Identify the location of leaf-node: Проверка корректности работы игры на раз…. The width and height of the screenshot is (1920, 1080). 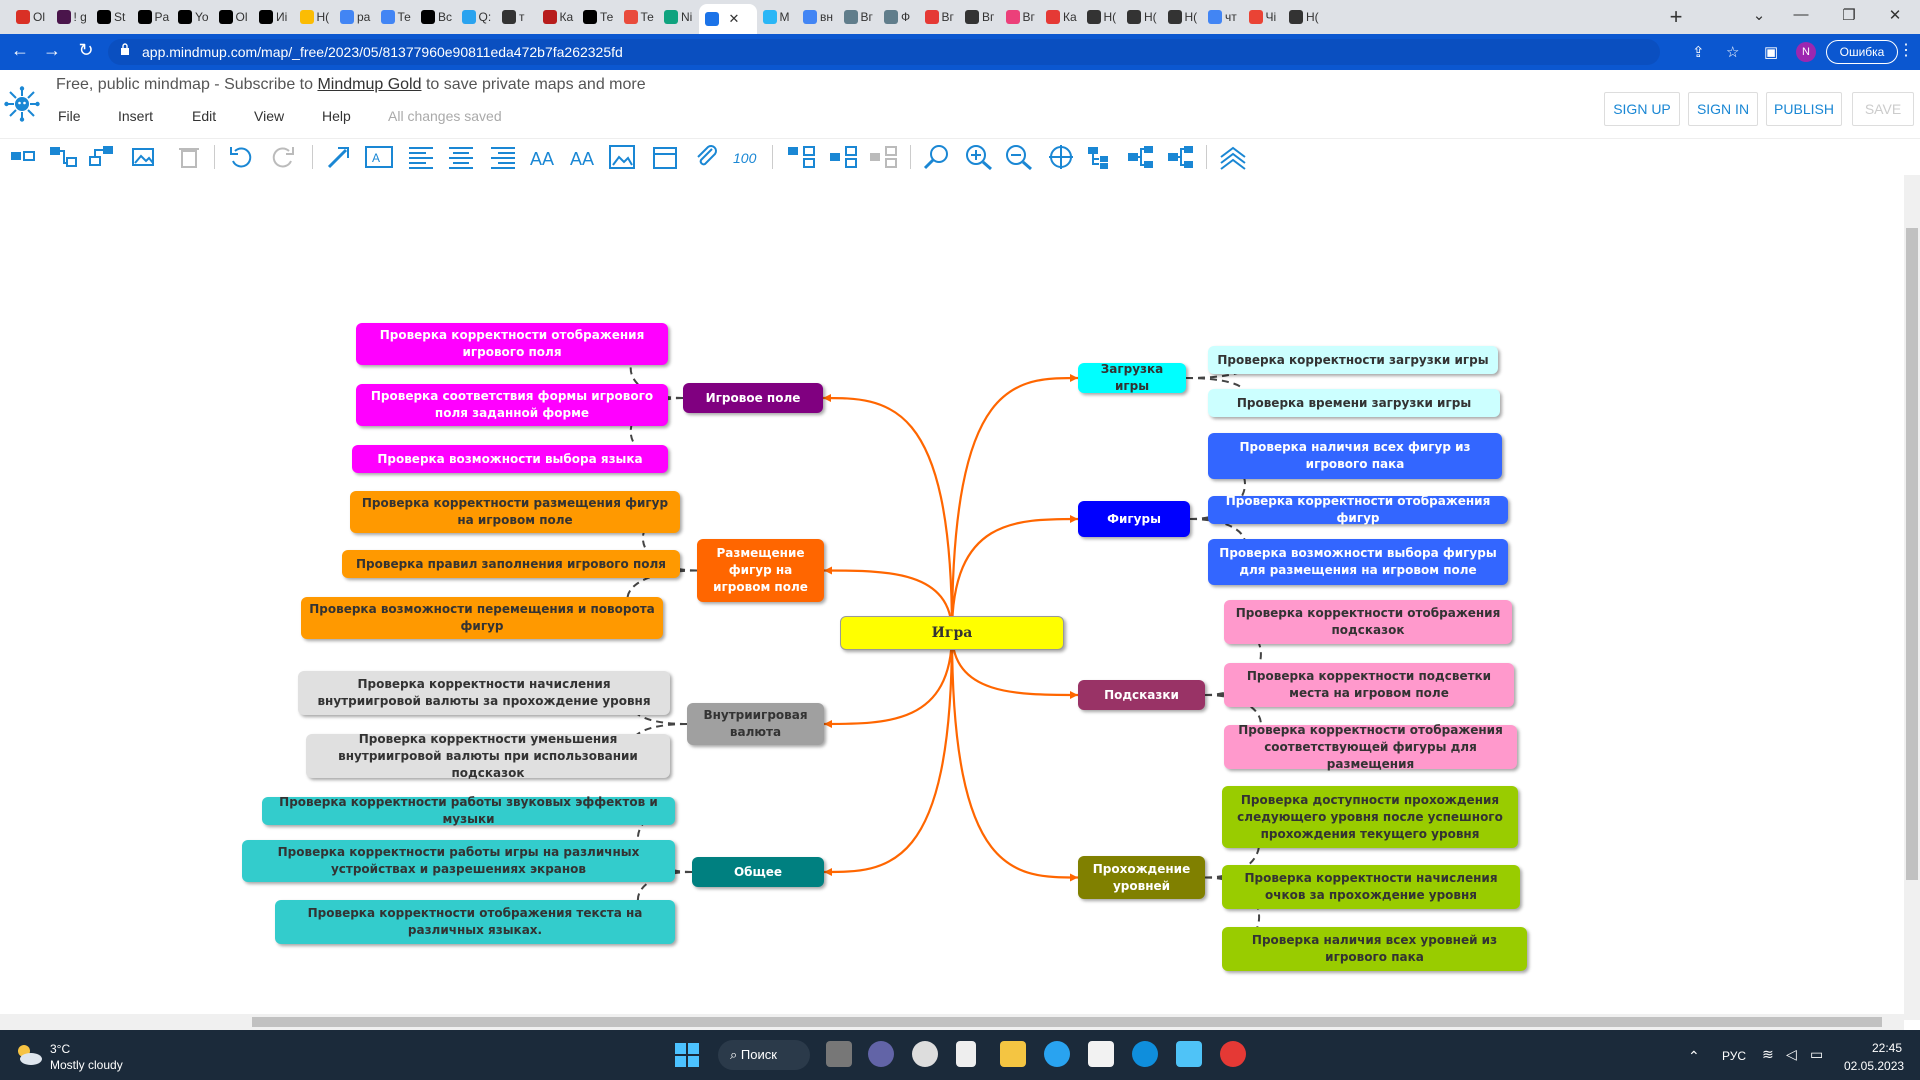
(458, 861).